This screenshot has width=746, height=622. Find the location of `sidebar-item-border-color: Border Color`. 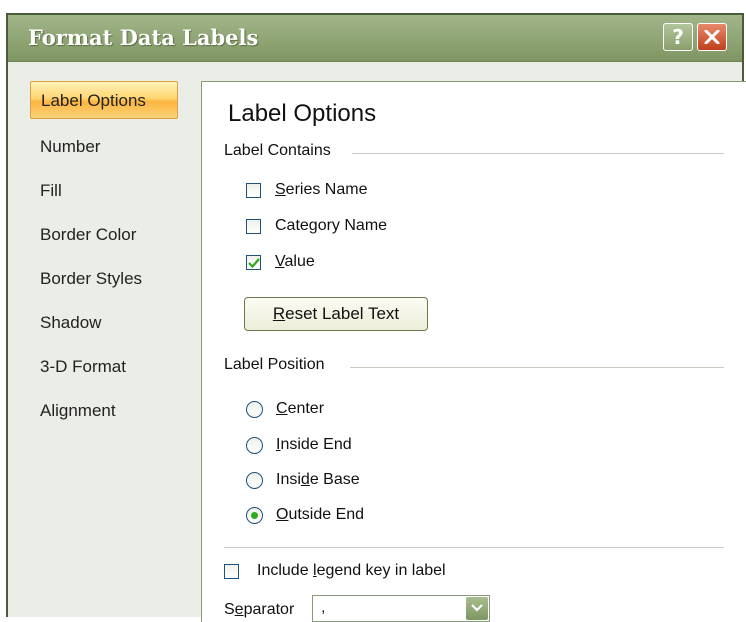

sidebar-item-border-color: Border Color is located at coordinates (110, 235).